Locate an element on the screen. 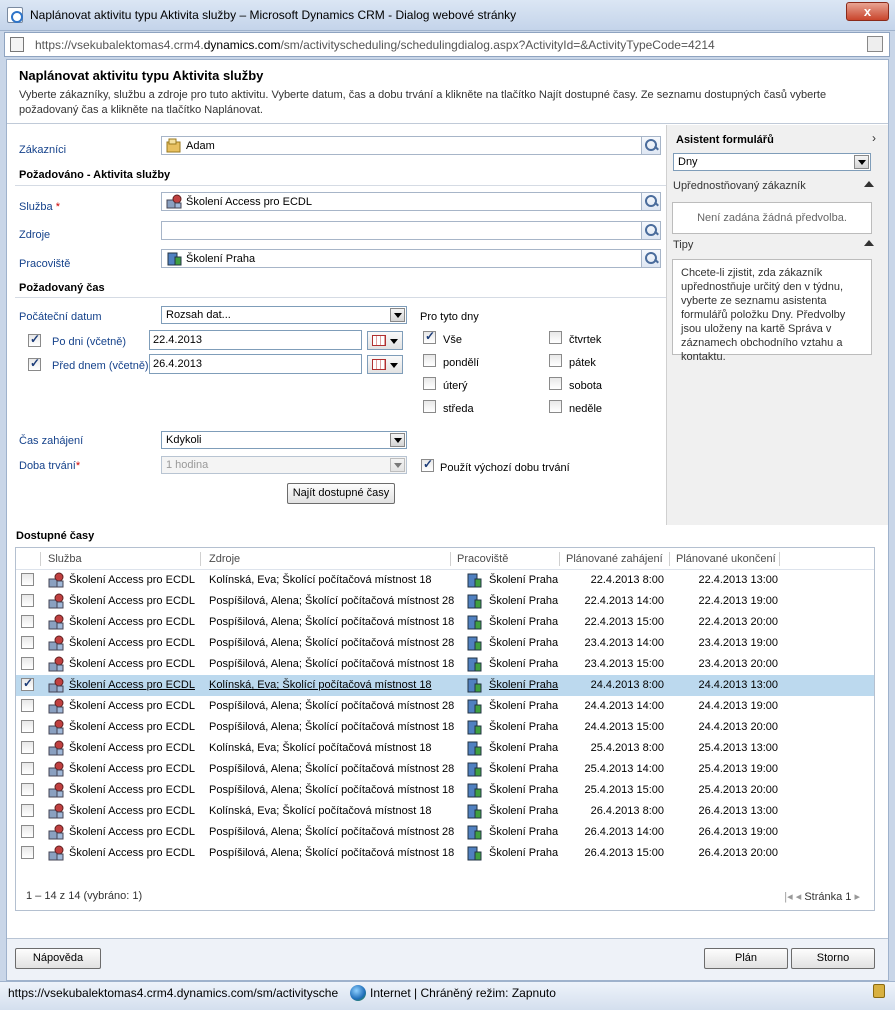  find-available-times-button: Najít dostupné časy is located at coordinates (341, 493).